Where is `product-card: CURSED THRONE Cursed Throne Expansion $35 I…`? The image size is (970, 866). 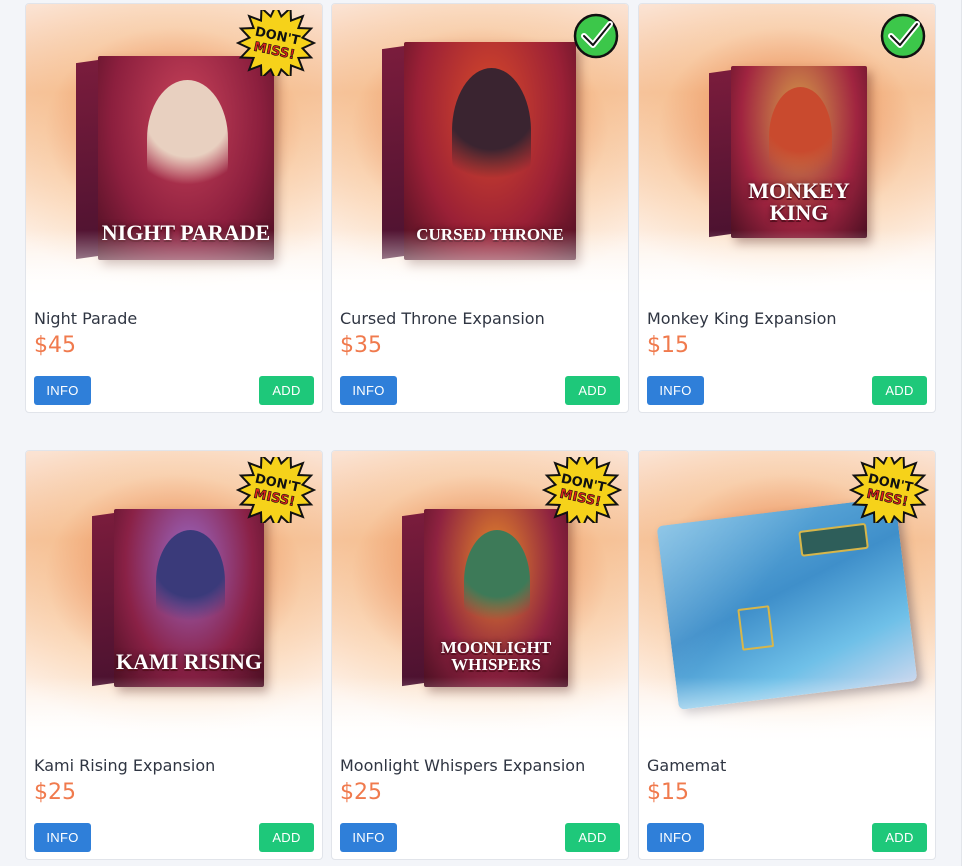 product-card: CURSED THRONE Cursed Throne Expansion $35 I… is located at coordinates (480, 208).